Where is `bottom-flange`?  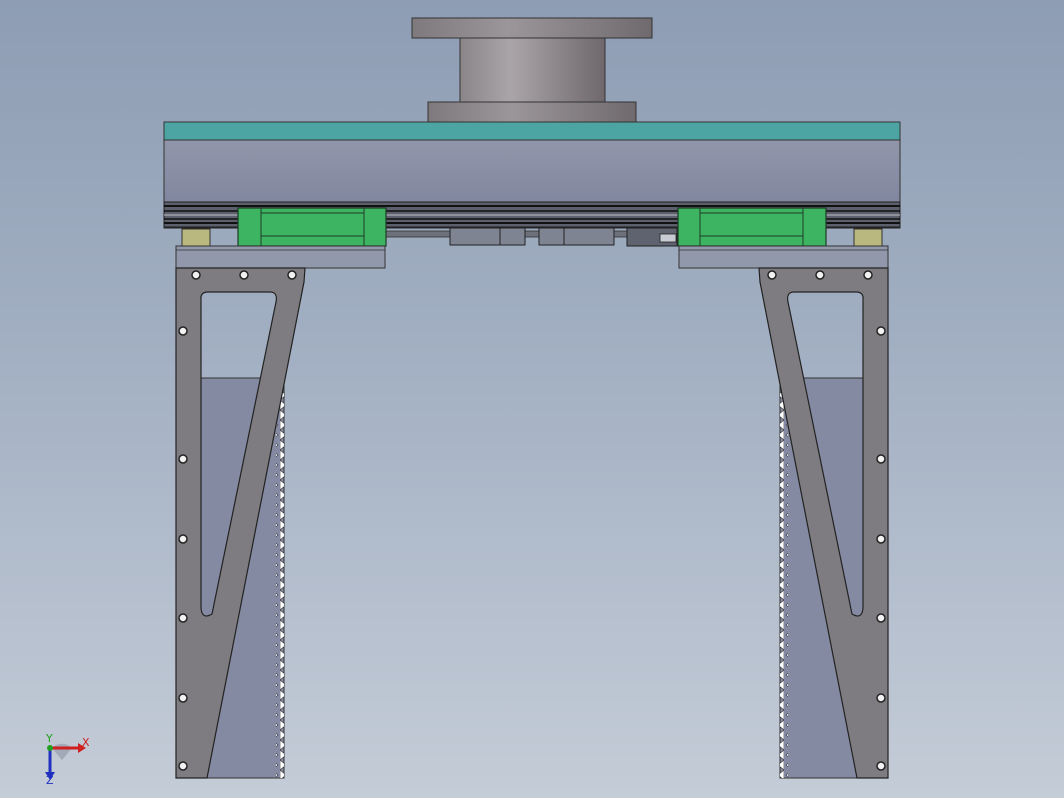 bottom-flange is located at coordinates (532, 112).